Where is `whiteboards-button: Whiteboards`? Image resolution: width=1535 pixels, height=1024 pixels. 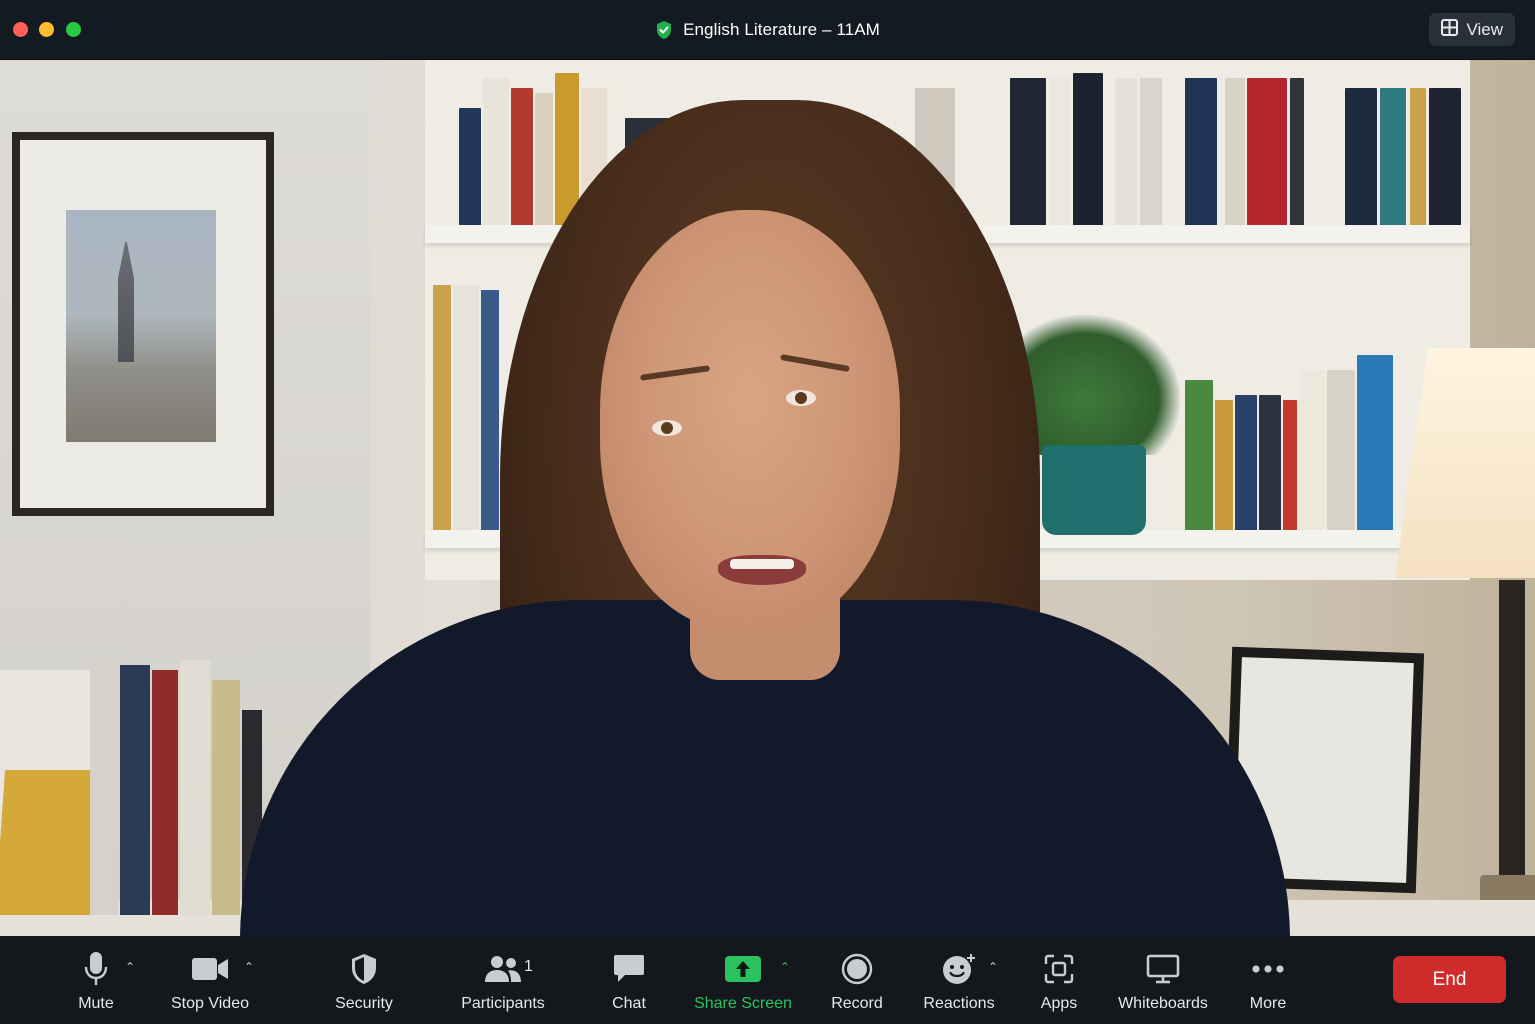
whiteboards-button: Whiteboards is located at coordinates (1163, 980).